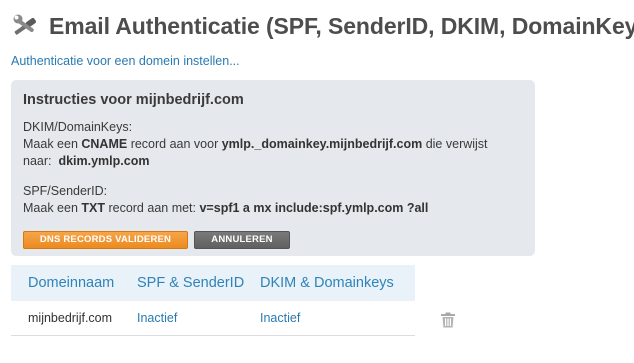  I want to click on dkim-record-type: CNAME, so click(104, 144).